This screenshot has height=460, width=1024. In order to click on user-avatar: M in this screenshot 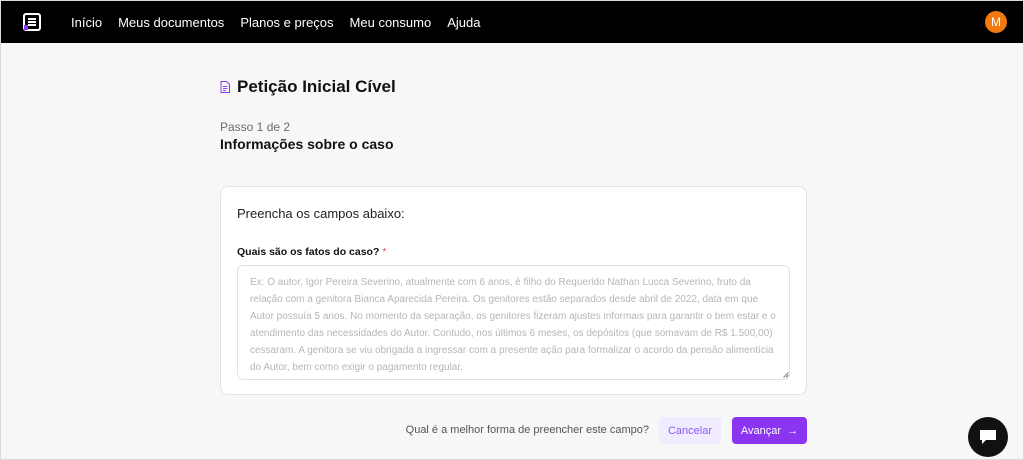, I will do `click(996, 22)`.